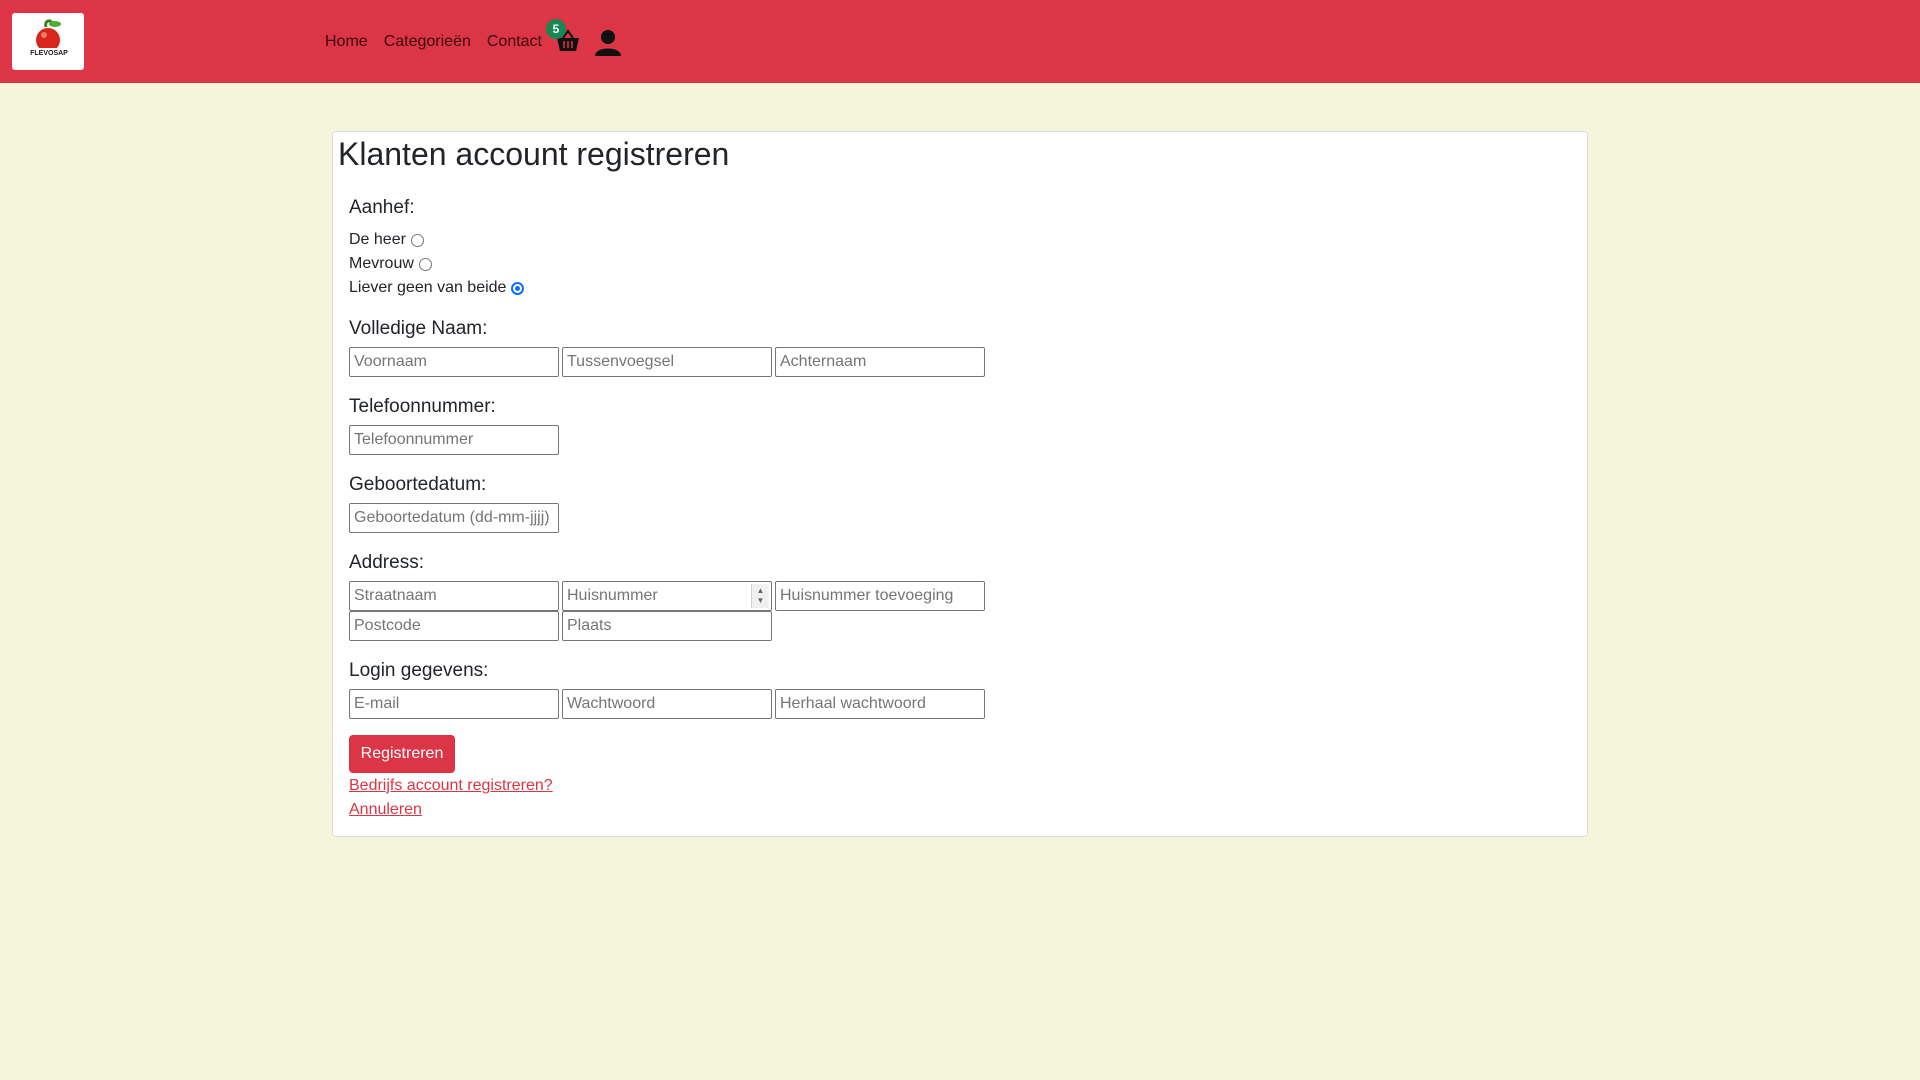  I want to click on business-account-link: Bedrijfs account registreren?, so click(451, 786).